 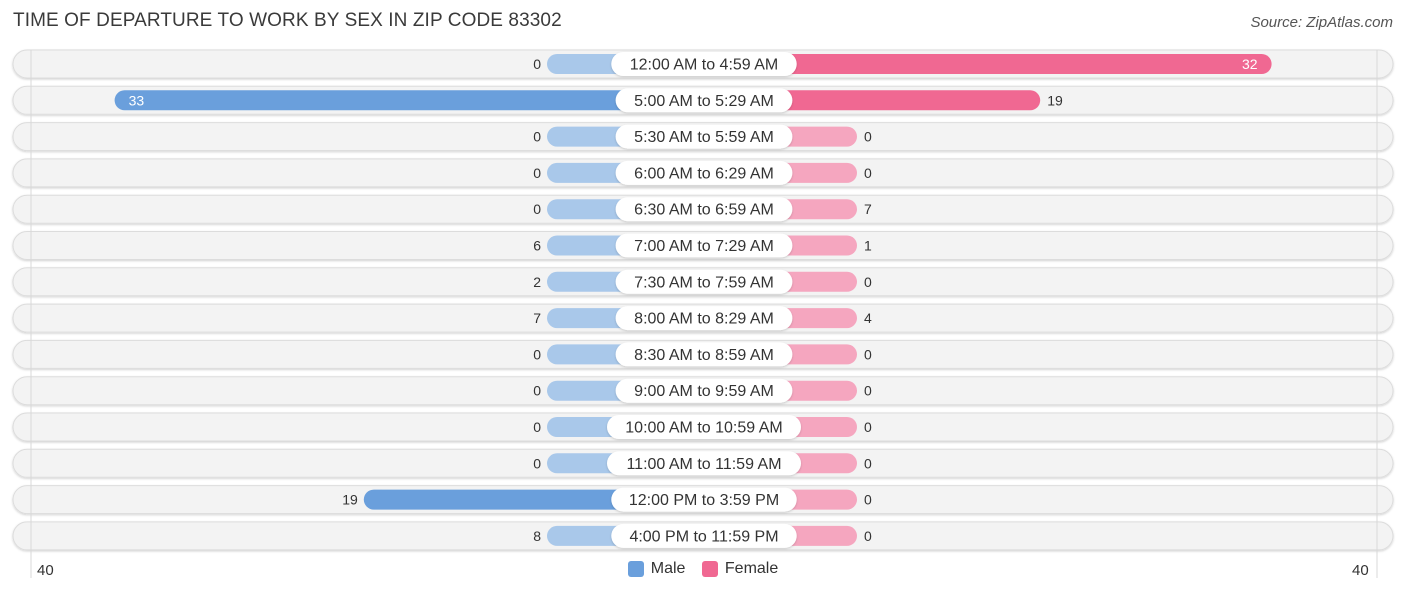 I want to click on value-label-male: 33, so click(x=137, y=100).